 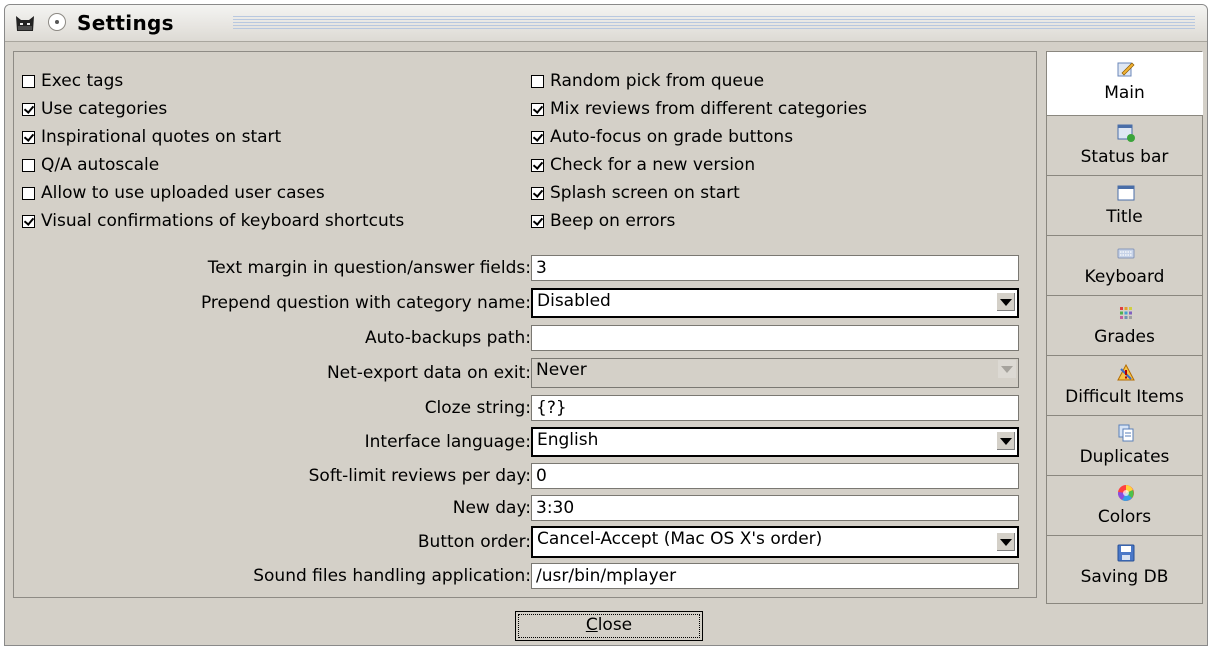 I want to click on tab-difficult-items: Difficult Items, so click(x=1124, y=385).